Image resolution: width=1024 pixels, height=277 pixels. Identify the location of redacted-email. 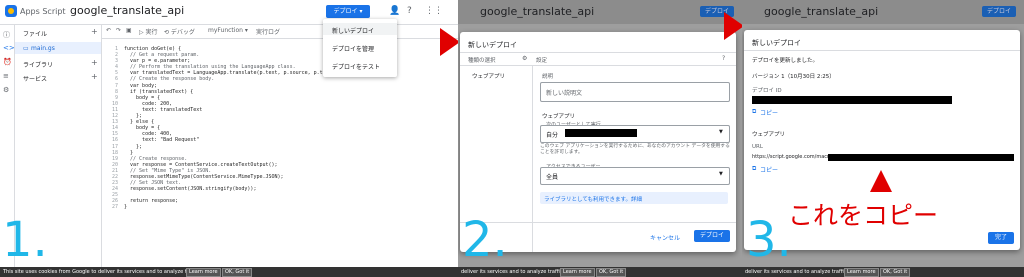
(601, 133).